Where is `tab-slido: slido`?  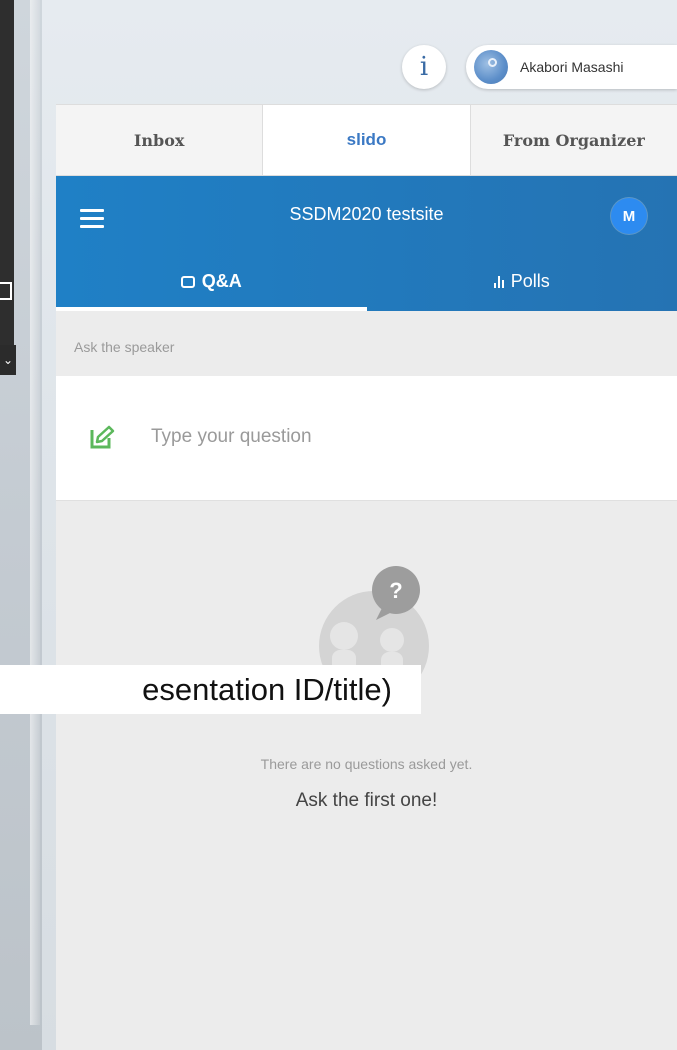
tab-slido: slido is located at coordinates (367, 140).